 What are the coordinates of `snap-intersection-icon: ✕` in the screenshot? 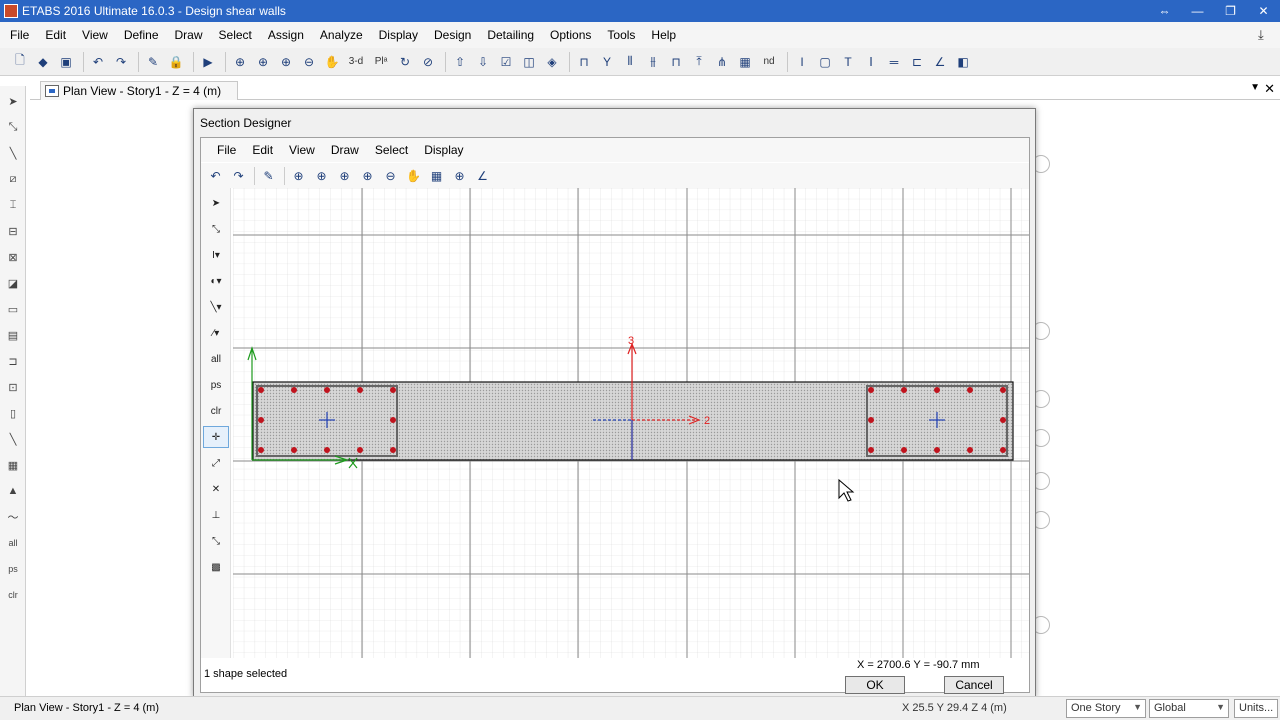 It's located at (216, 489).